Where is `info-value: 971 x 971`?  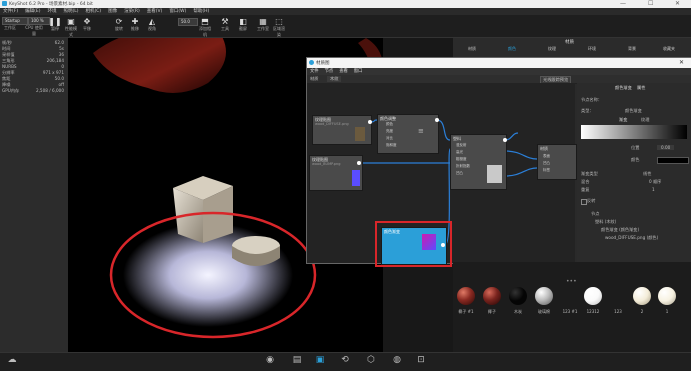
info-value: 971 x 971 is located at coordinates (53, 72).